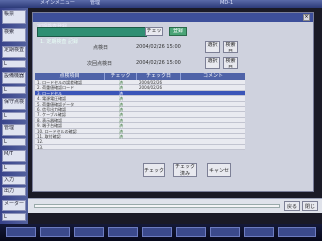 This screenshot has width=322, height=241. What do you see at coordinates (70, 76) in the screenshot?
I see `col-header-item: 点検項目` at bounding box center [70, 76].